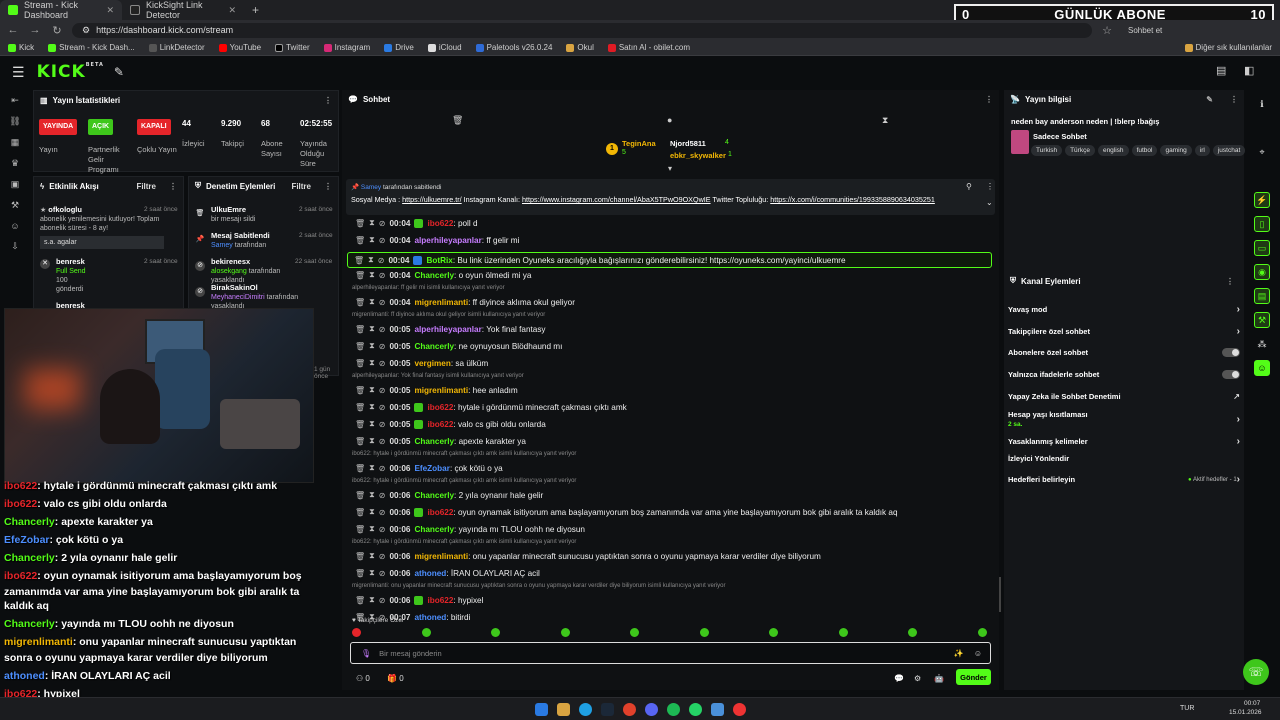  Describe the element at coordinates (239, 47) in the screenshot. I see `bookmark-item: YouTube` at that location.